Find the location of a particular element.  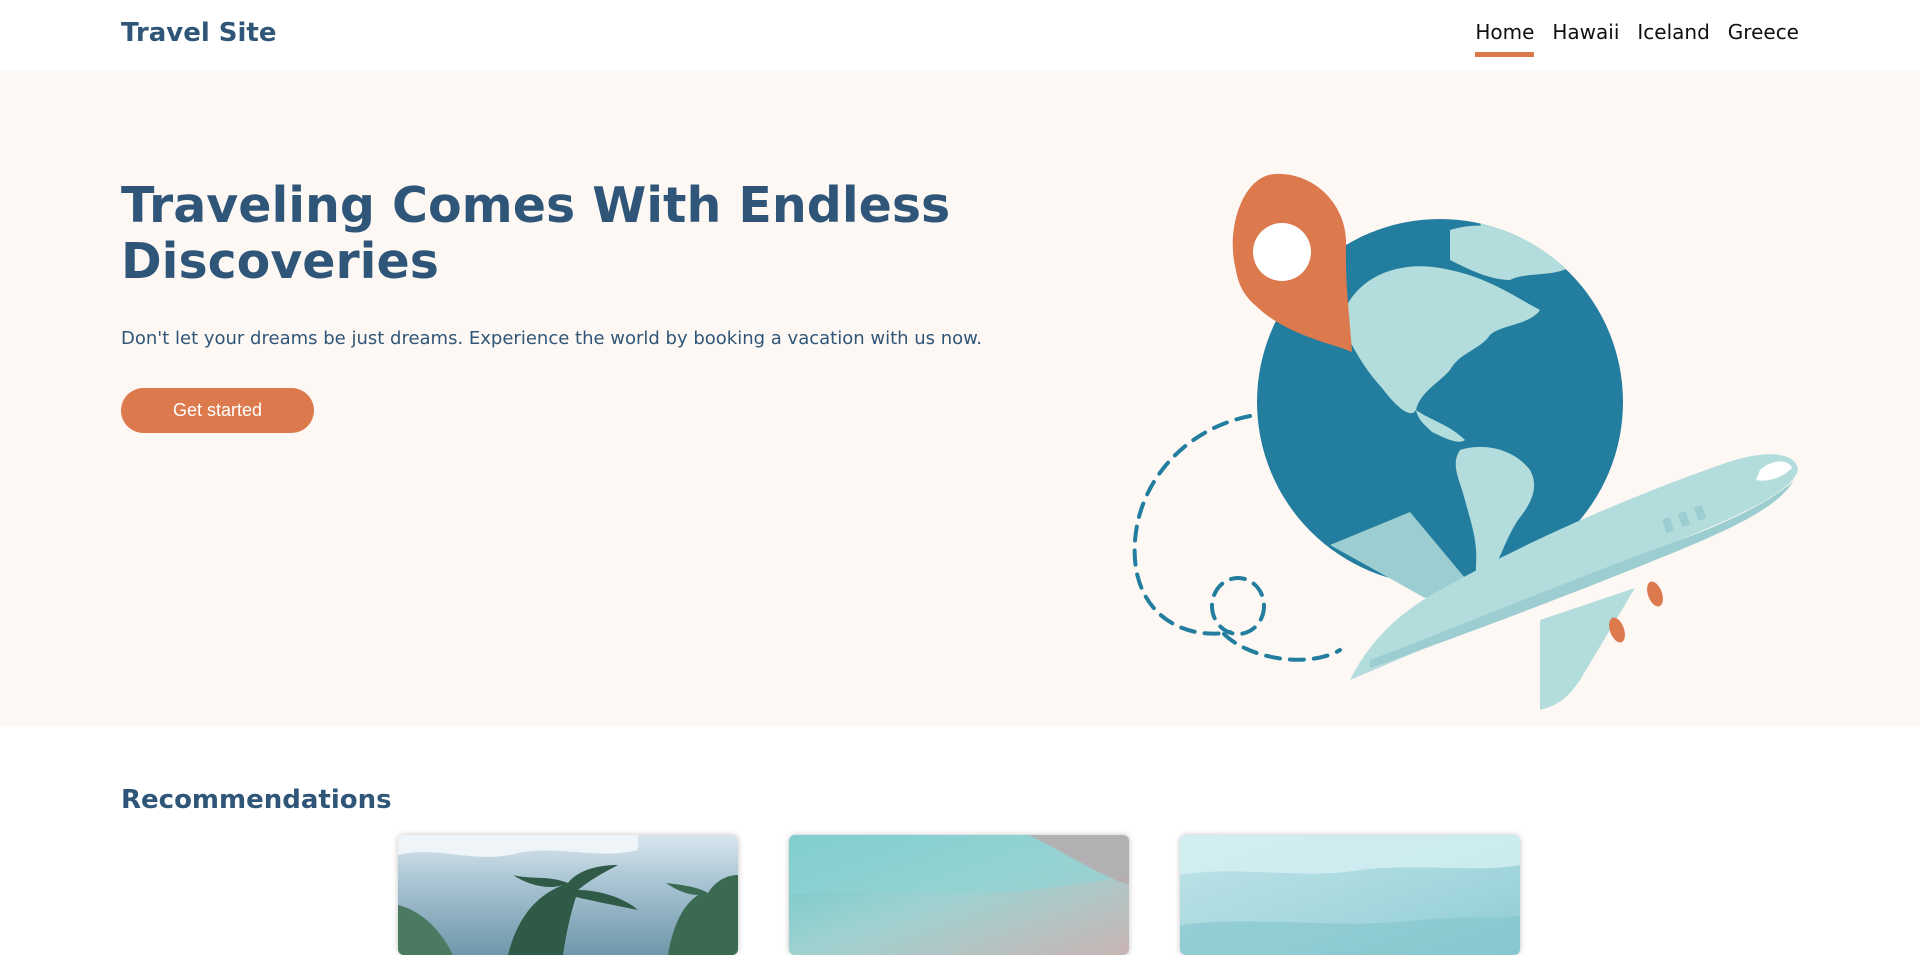

recommendation-card-sky is located at coordinates (1350, 895).